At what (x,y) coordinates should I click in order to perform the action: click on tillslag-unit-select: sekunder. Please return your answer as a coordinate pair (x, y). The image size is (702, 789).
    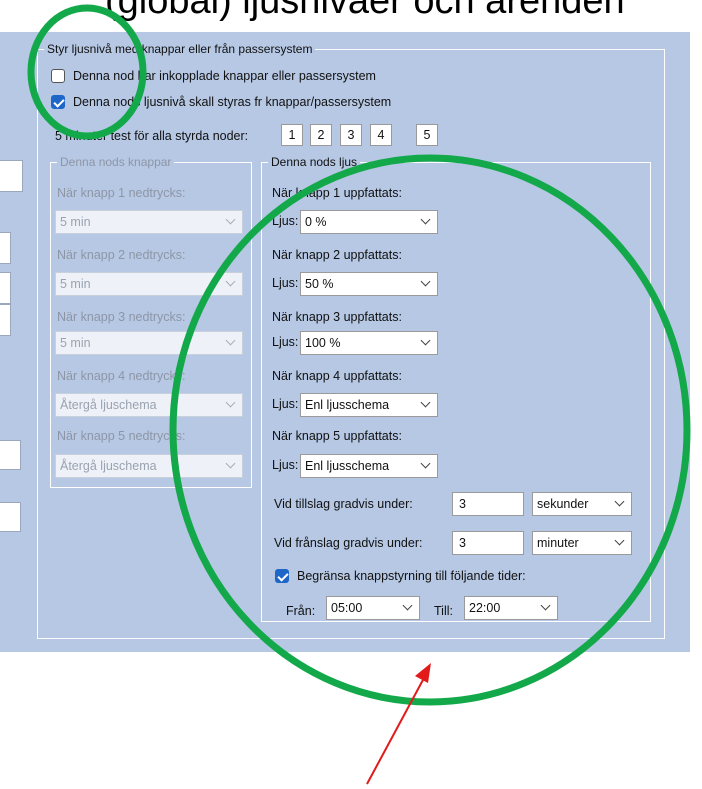
    Looking at the image, I should click on (582, 504).